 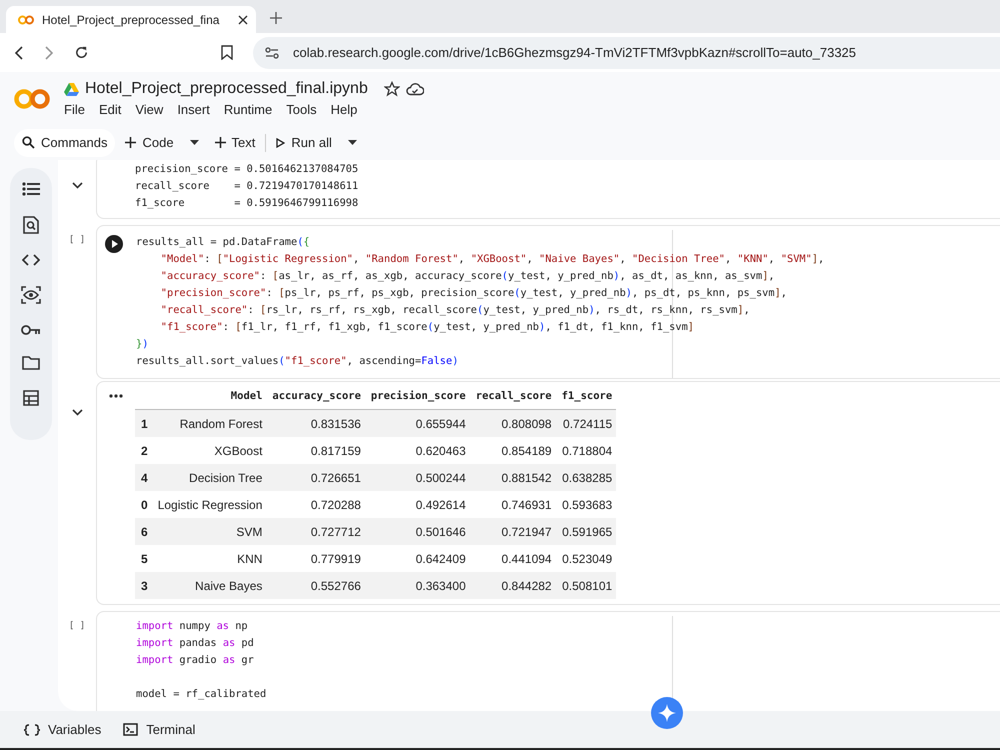 What do you see at coordinates (31, 398) in the screenshot?
I see `table-icon` at bounding box center [31, 398].